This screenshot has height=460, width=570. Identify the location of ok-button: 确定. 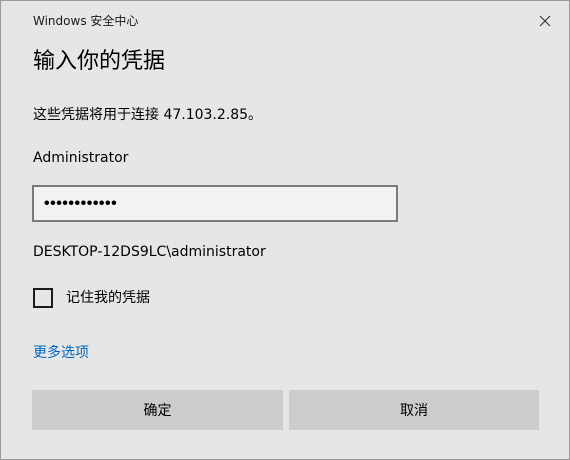
(157, 410).